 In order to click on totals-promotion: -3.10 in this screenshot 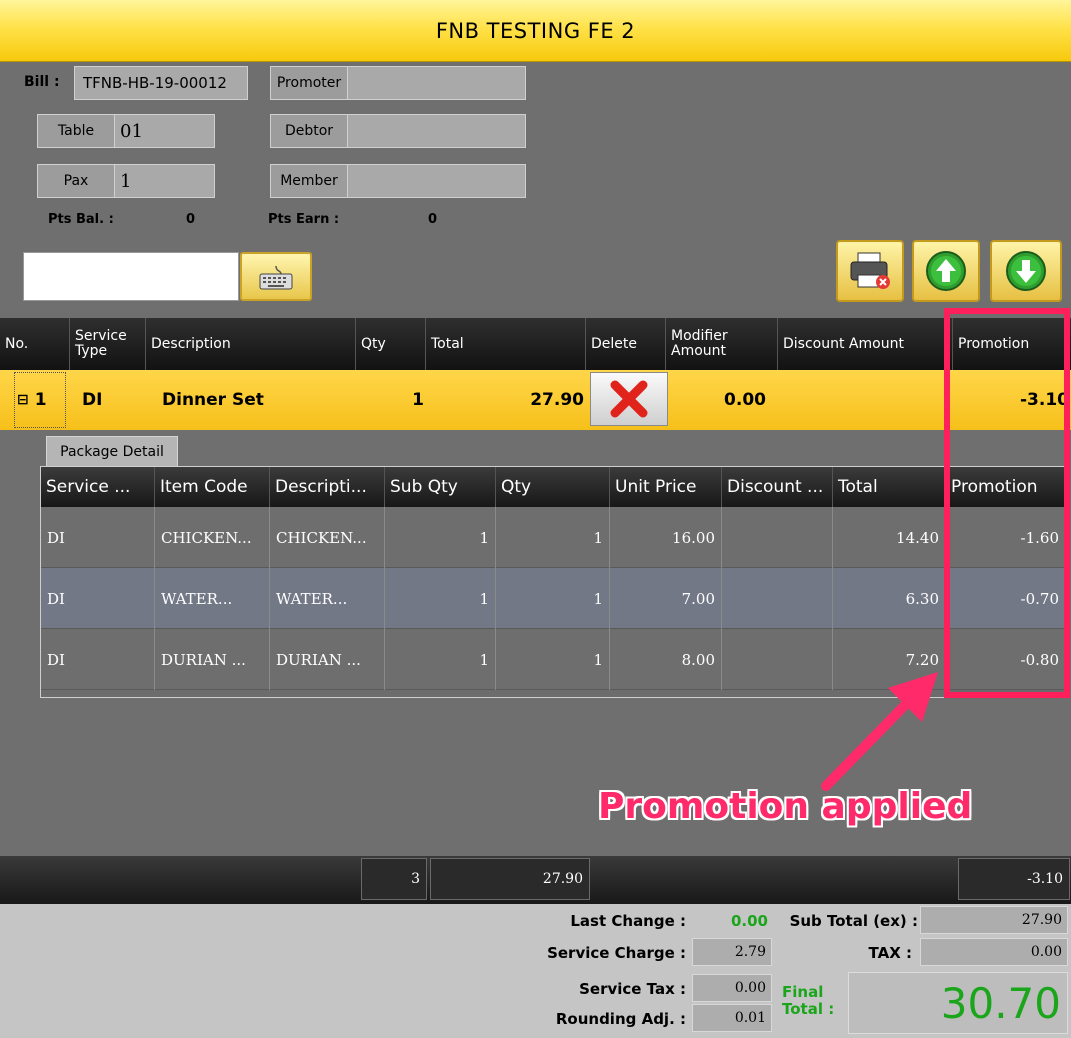, I will do `click(1014, 879)`.